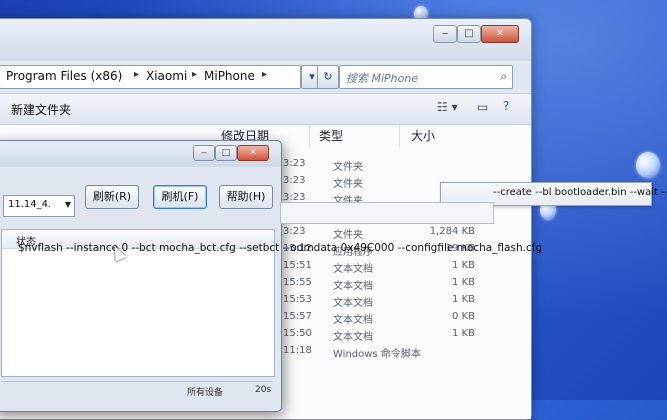  Describe the element at coordinates (112, 197) in the screenshot. I see `refresh-button: 刷新(R)` at that location.